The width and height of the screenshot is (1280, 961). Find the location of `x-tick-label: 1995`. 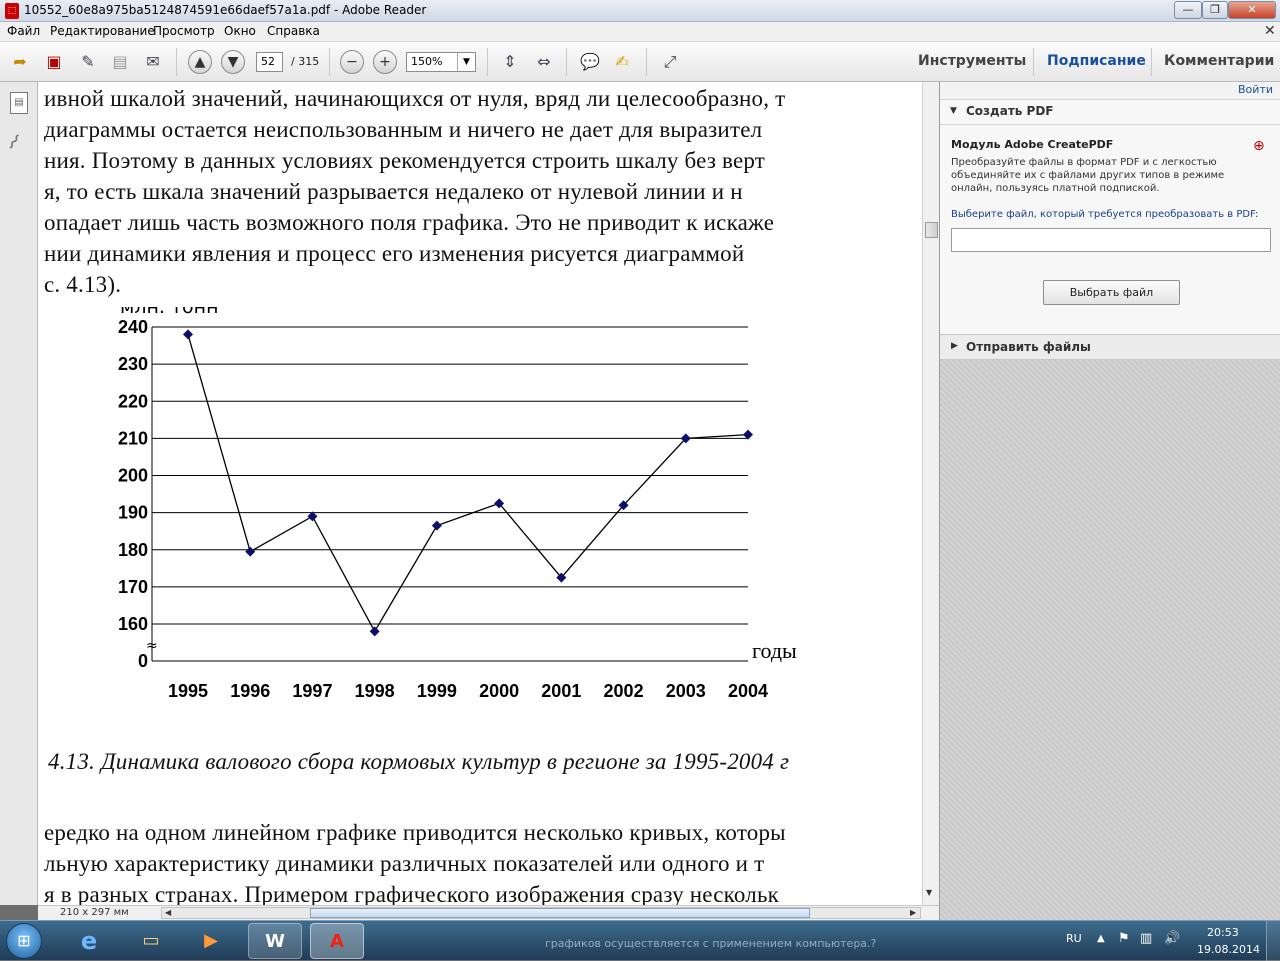

x-tick-label: 1995 is located at coordinates (188, 691).